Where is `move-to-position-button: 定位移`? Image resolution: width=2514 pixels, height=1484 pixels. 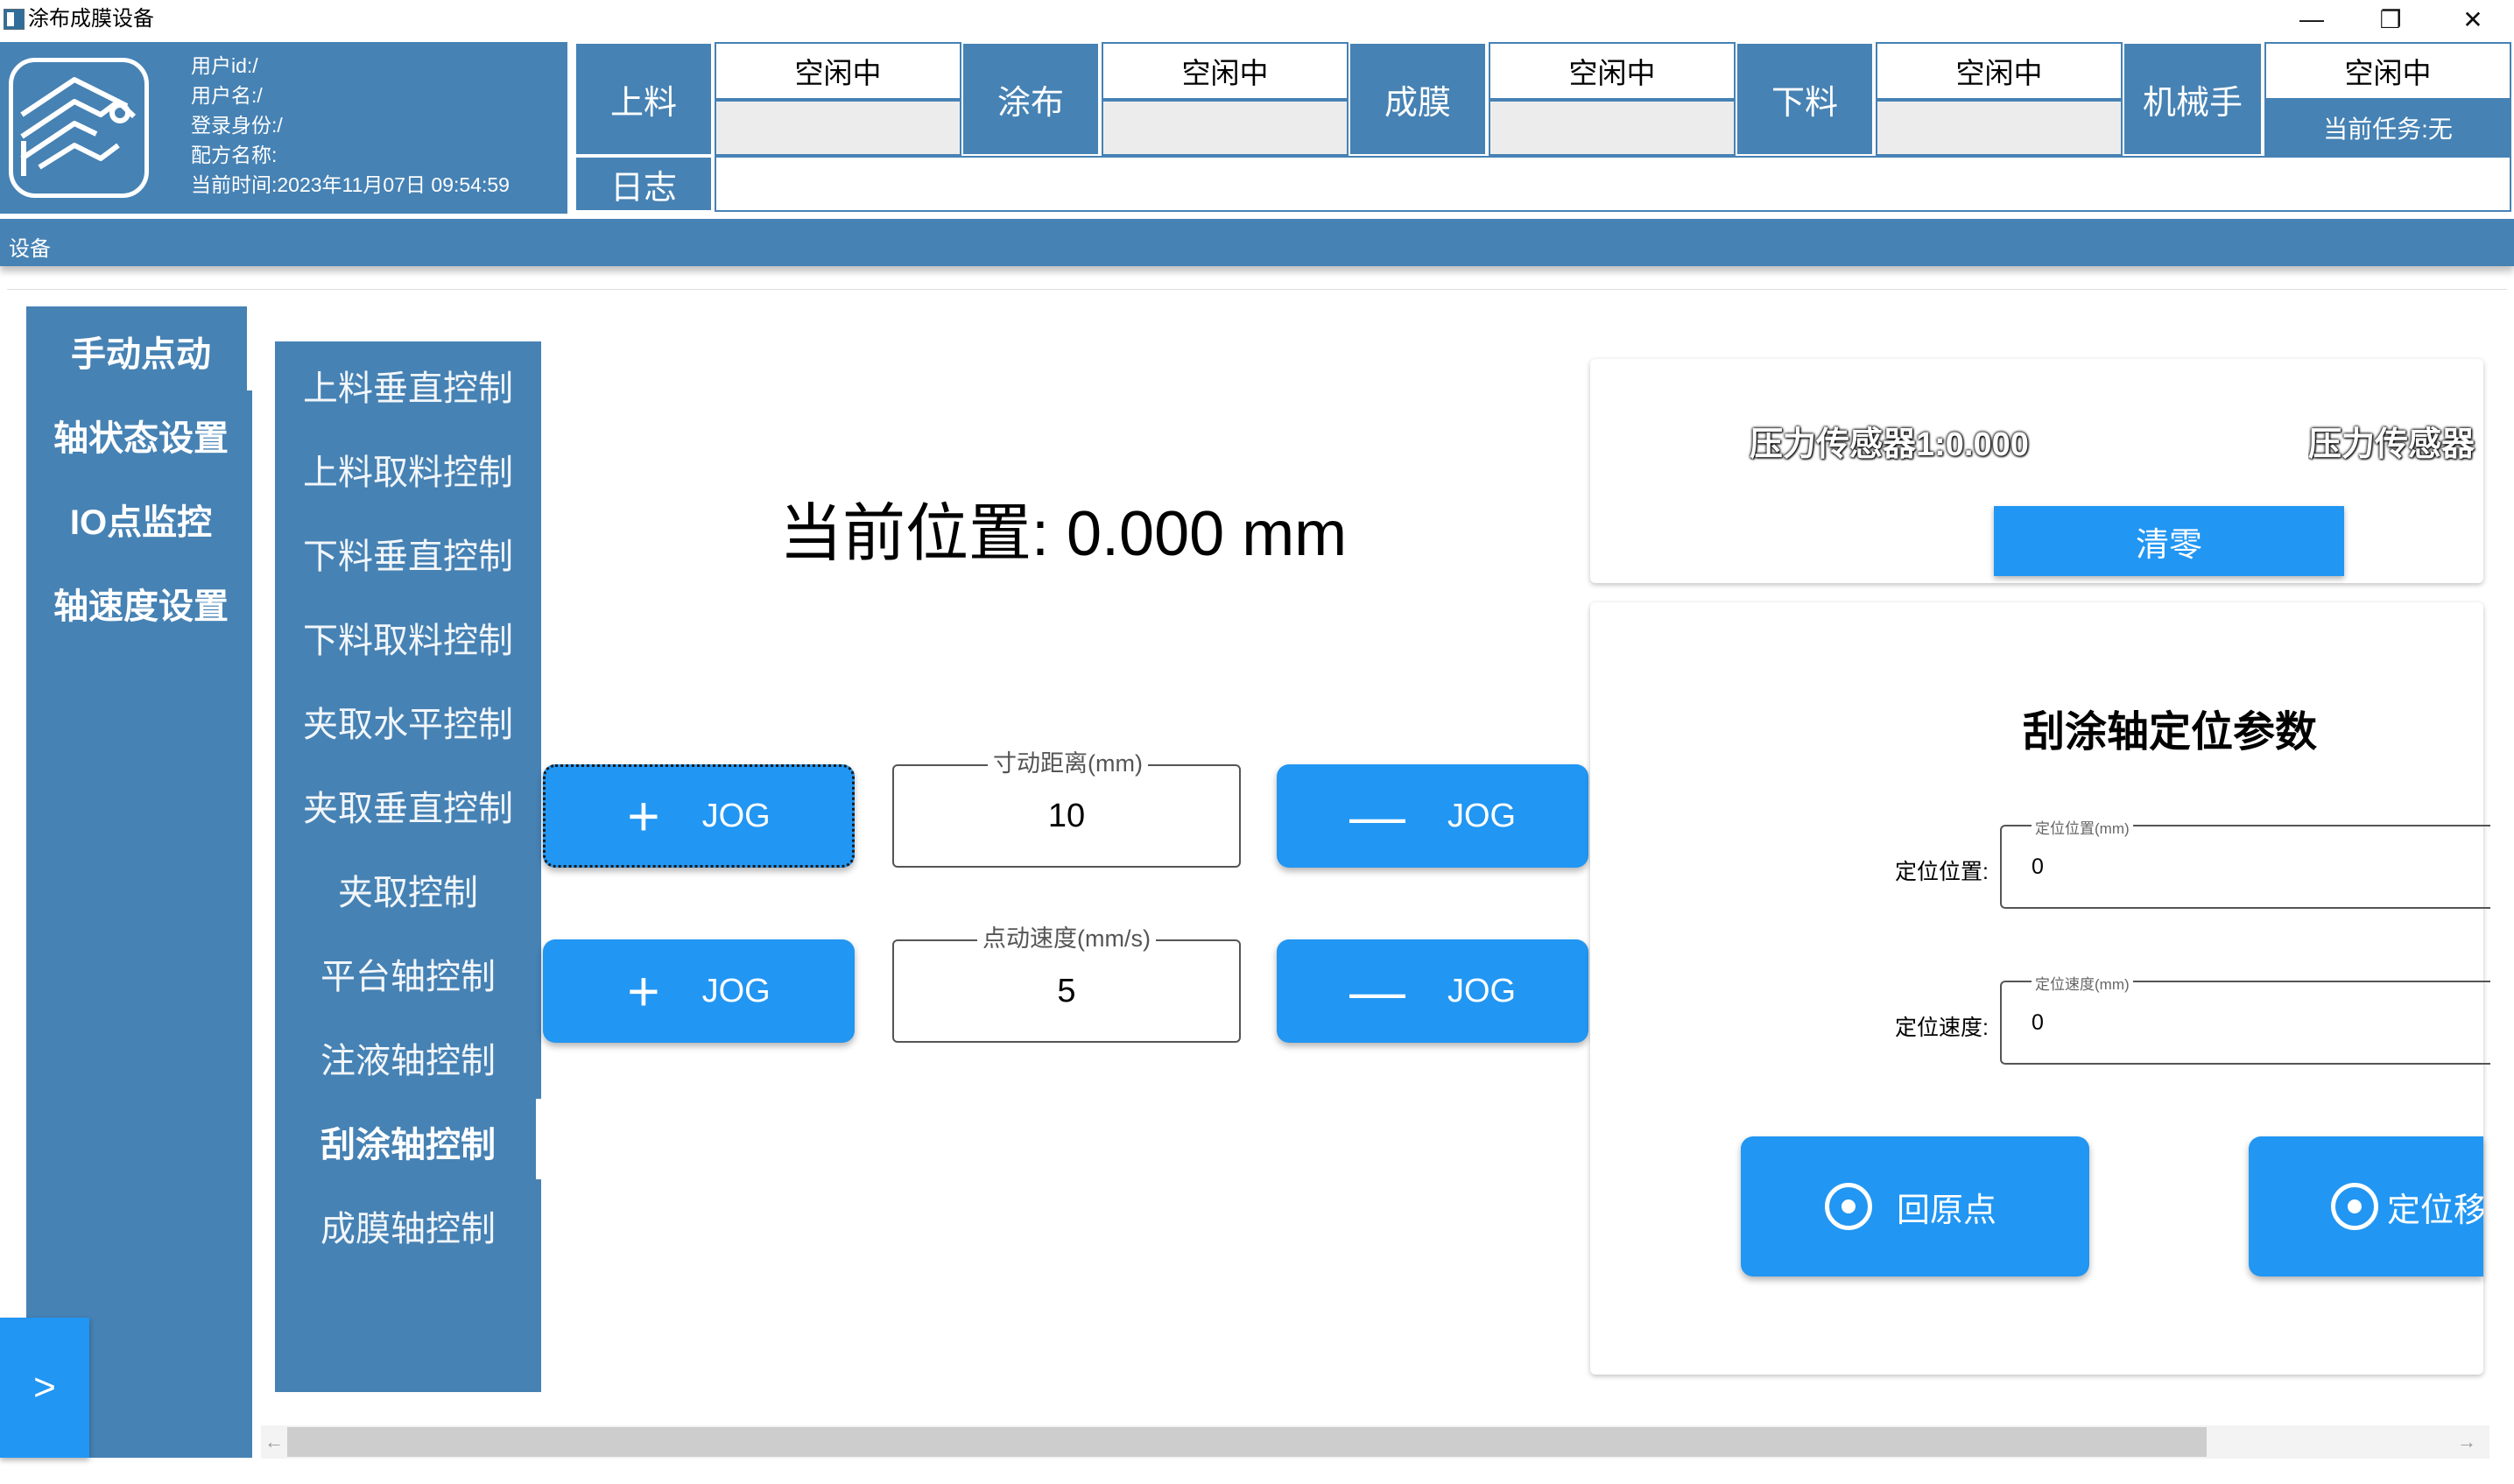
move-to-position-button: 定位移 is located at coordinates (2366, 1206).